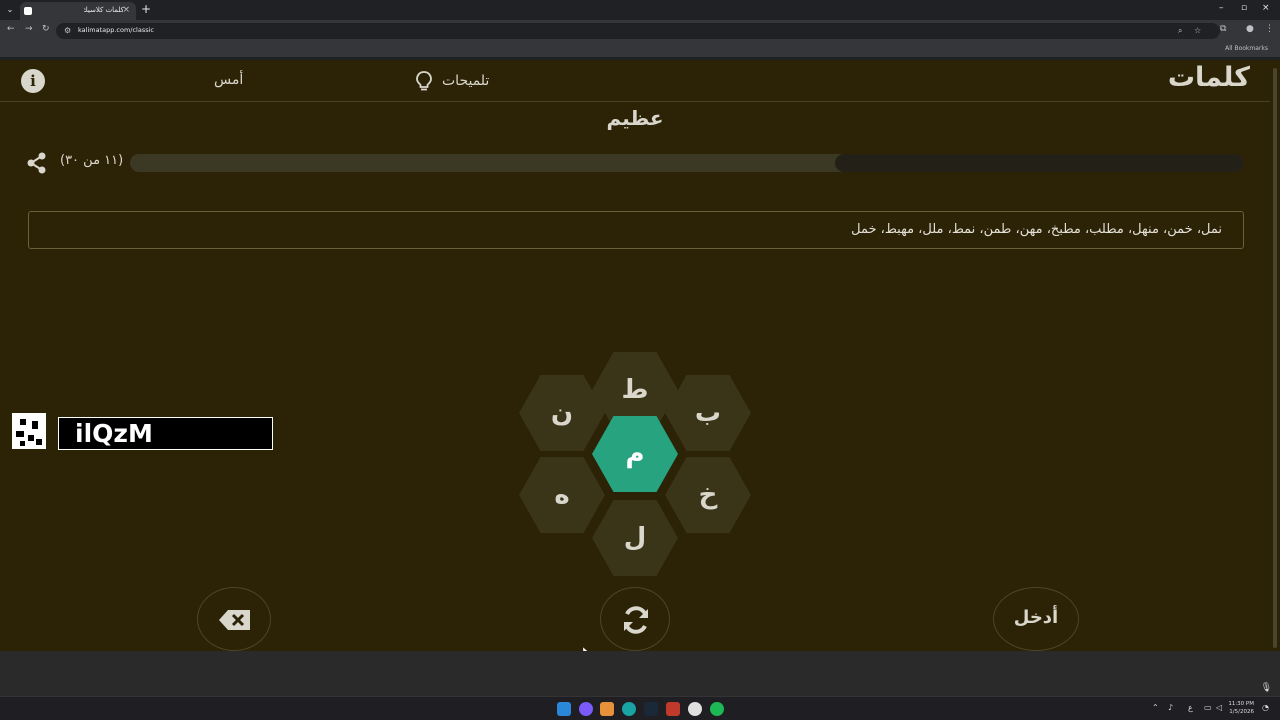  What do you see at coordinates (562, 413) in the screenshot?
I see `letter-hex-upper-left: ن` at bounding box center [562, 413].